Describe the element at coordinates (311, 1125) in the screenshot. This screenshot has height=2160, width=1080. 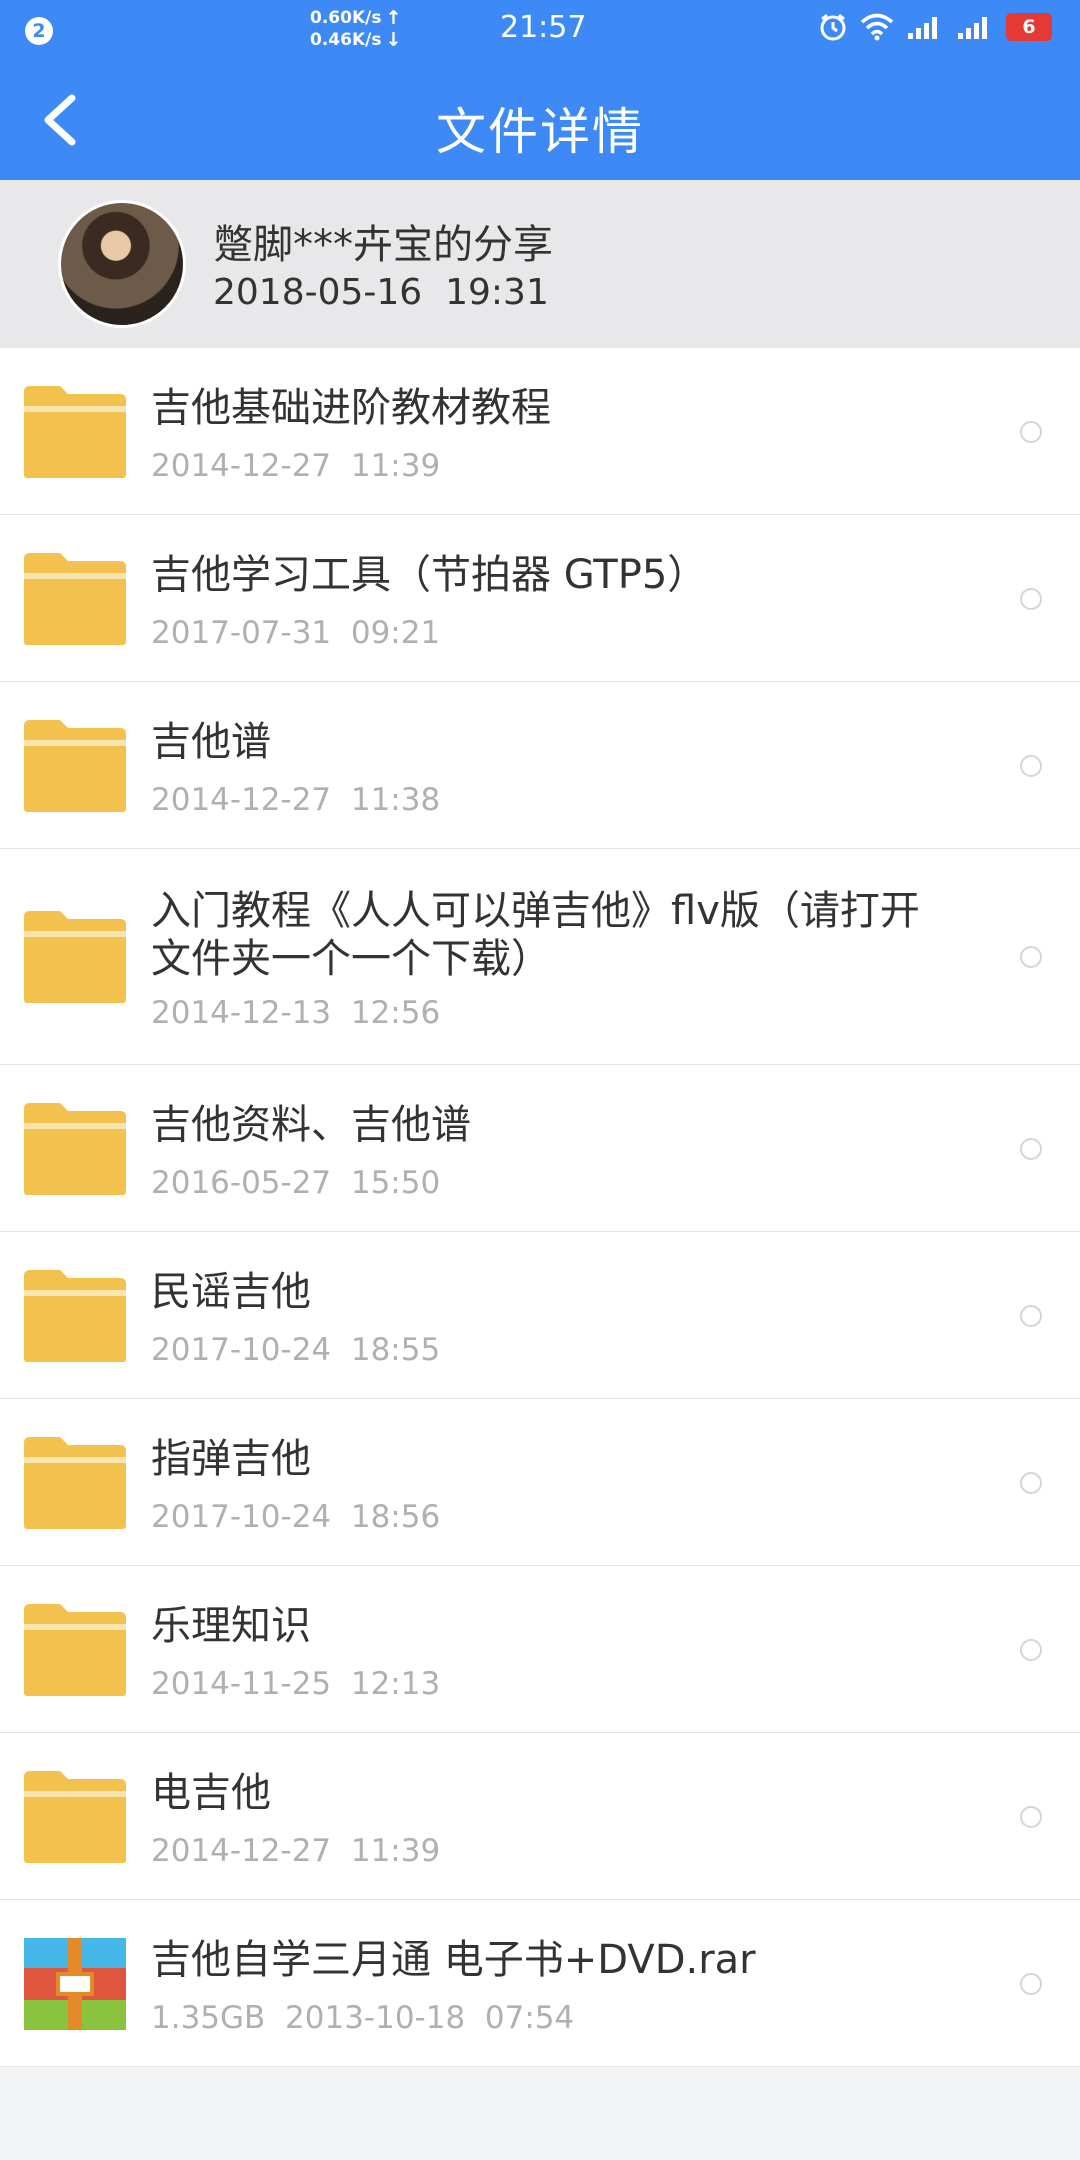
I see `file-name: 吉他资料、吉他谱` at that location.